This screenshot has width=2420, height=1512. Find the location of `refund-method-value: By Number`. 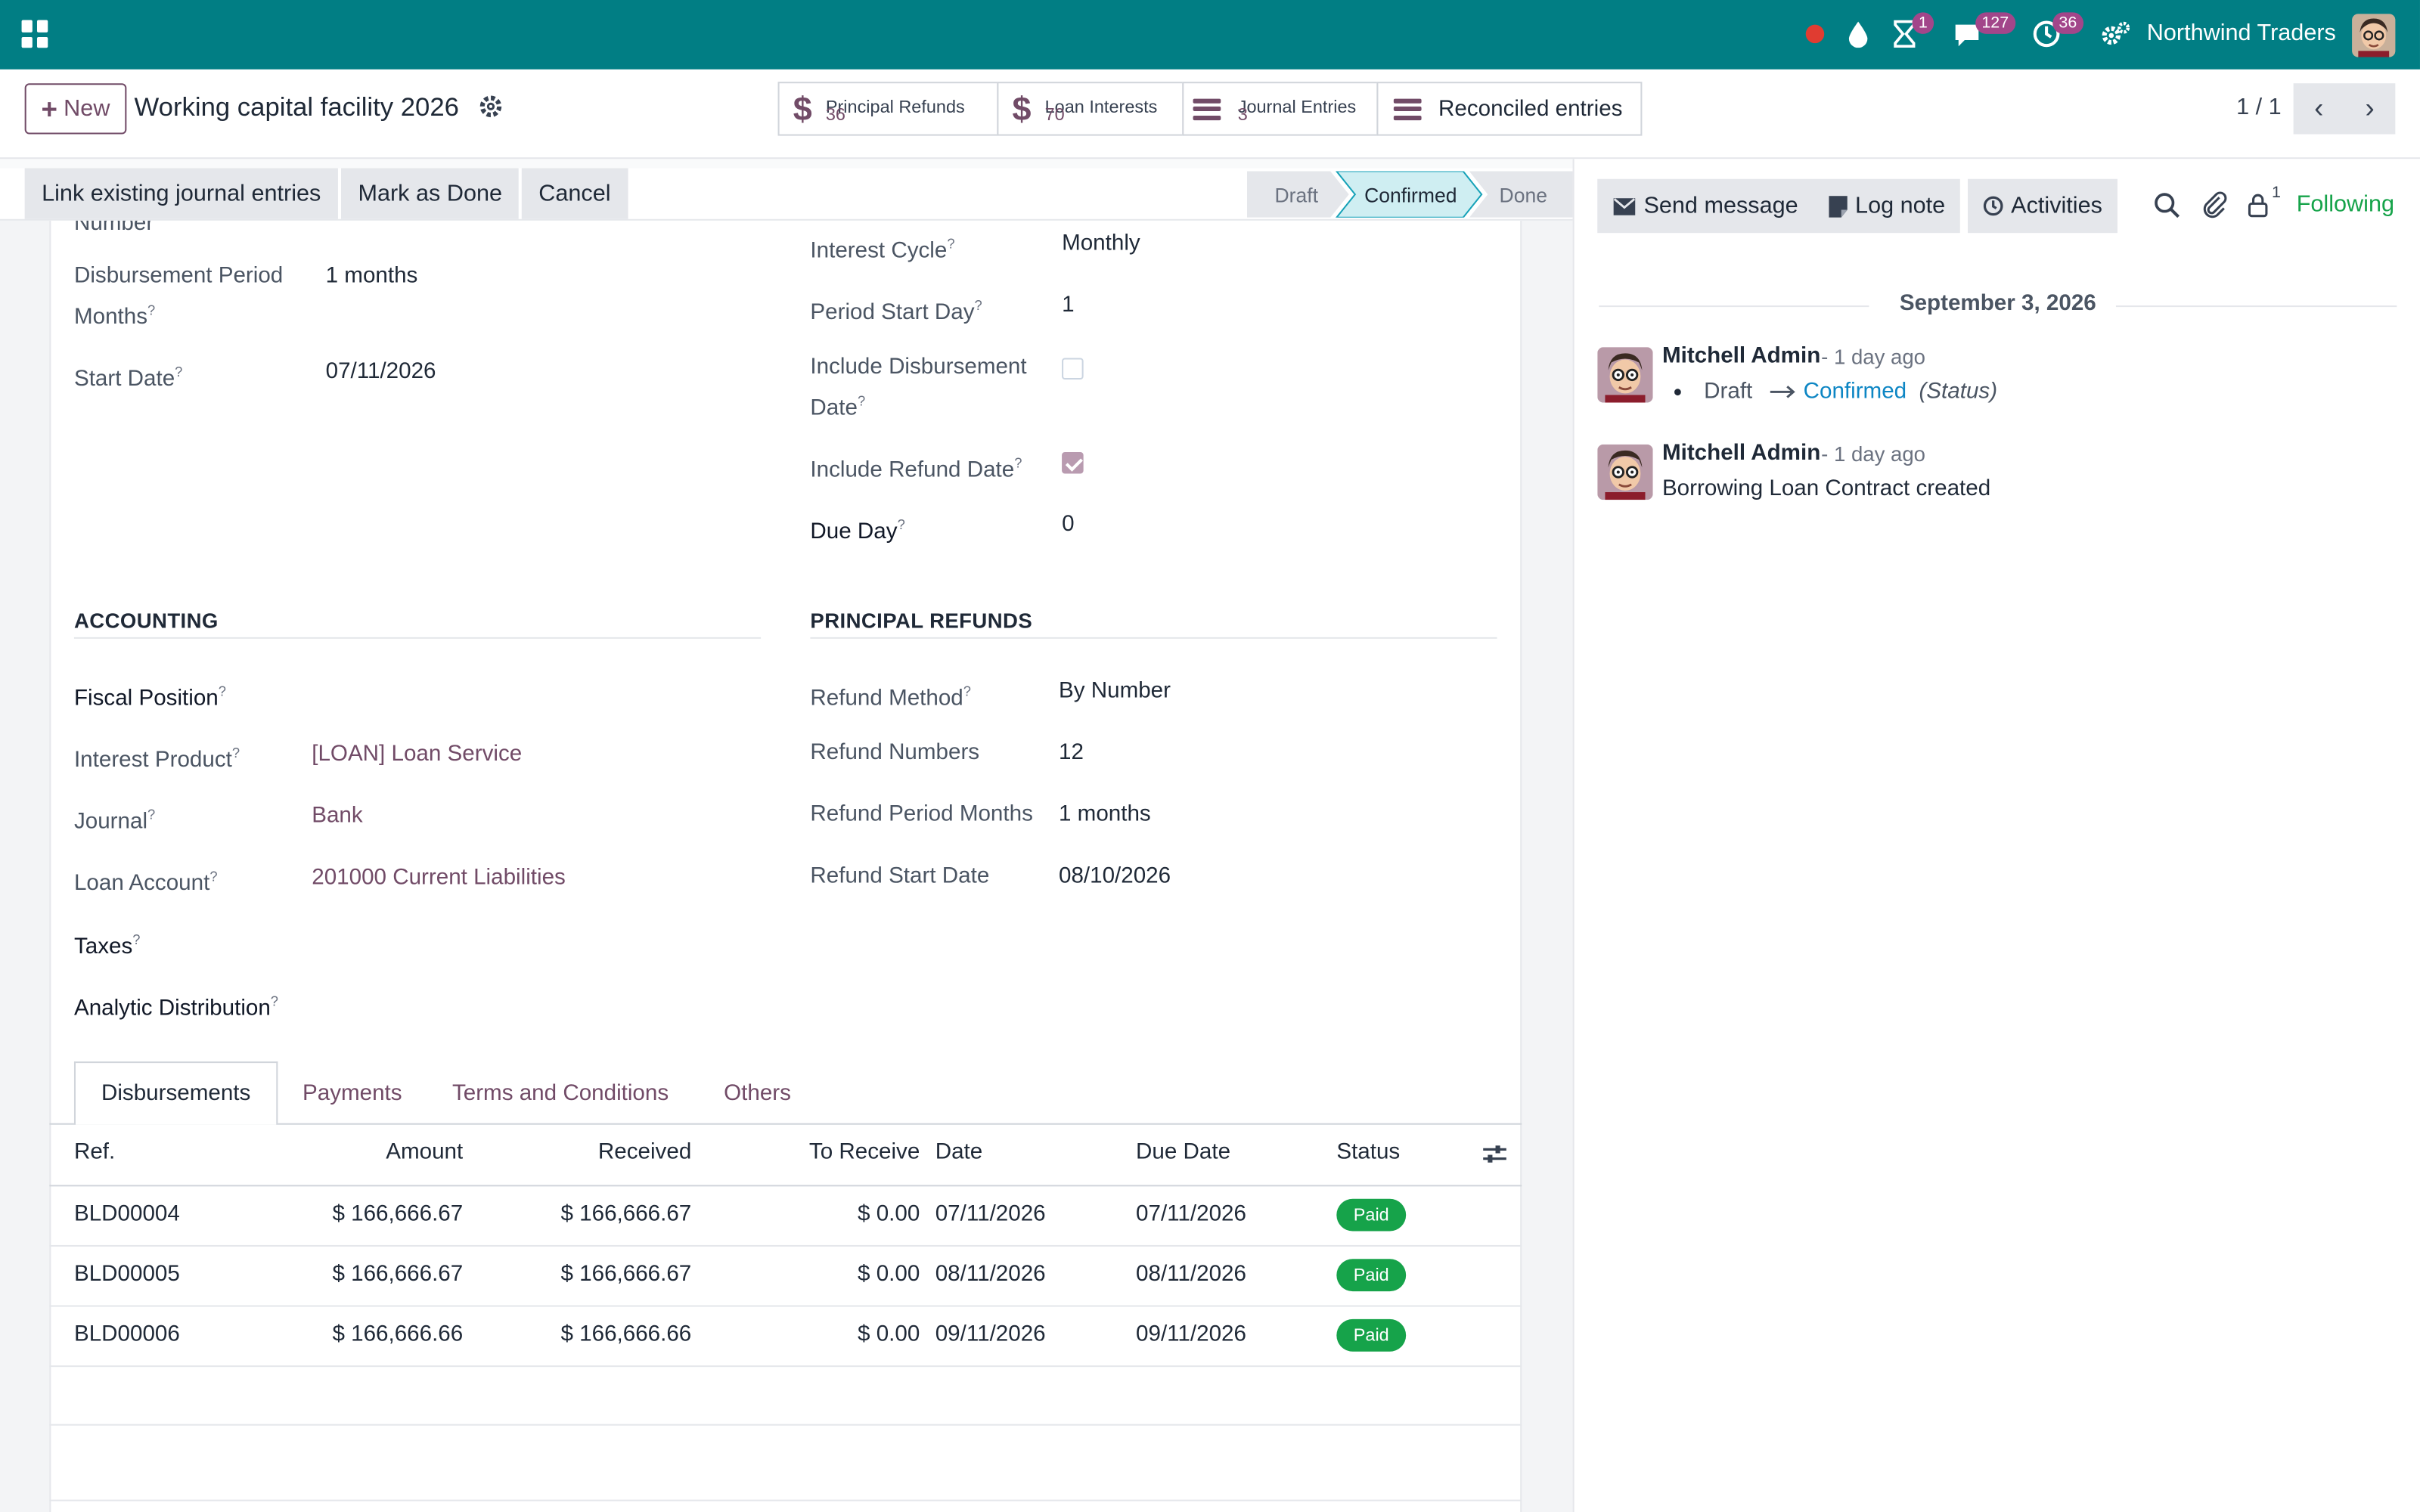

refund-method-value: By Number is located at coordinates (1115, 691).